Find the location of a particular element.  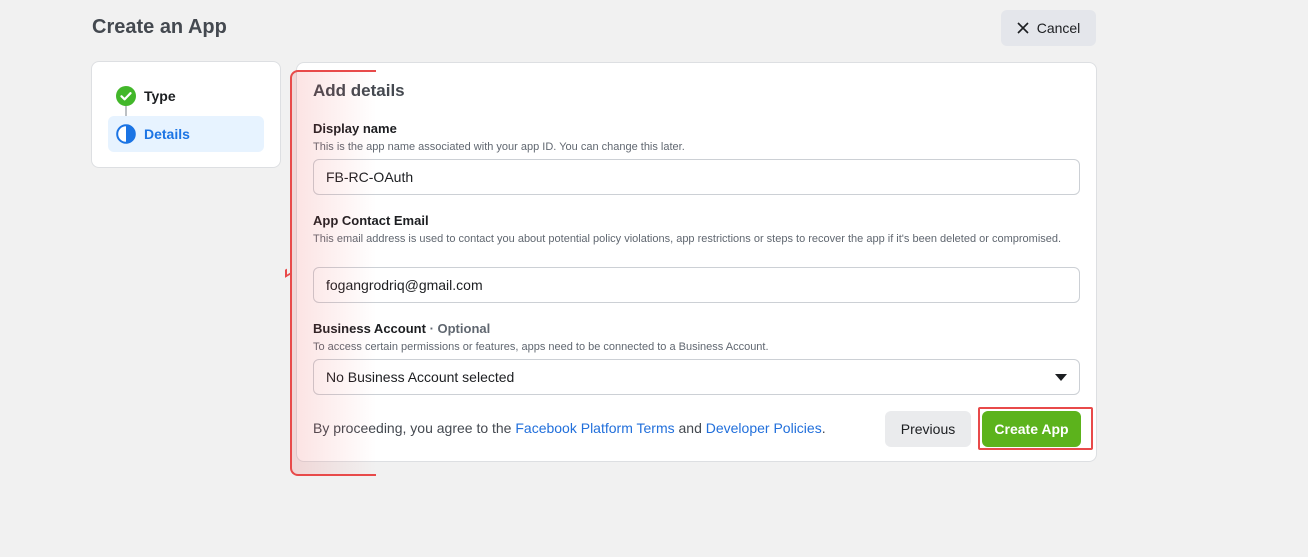

optional-tag: · Optional is located at coordinates (460, 328).